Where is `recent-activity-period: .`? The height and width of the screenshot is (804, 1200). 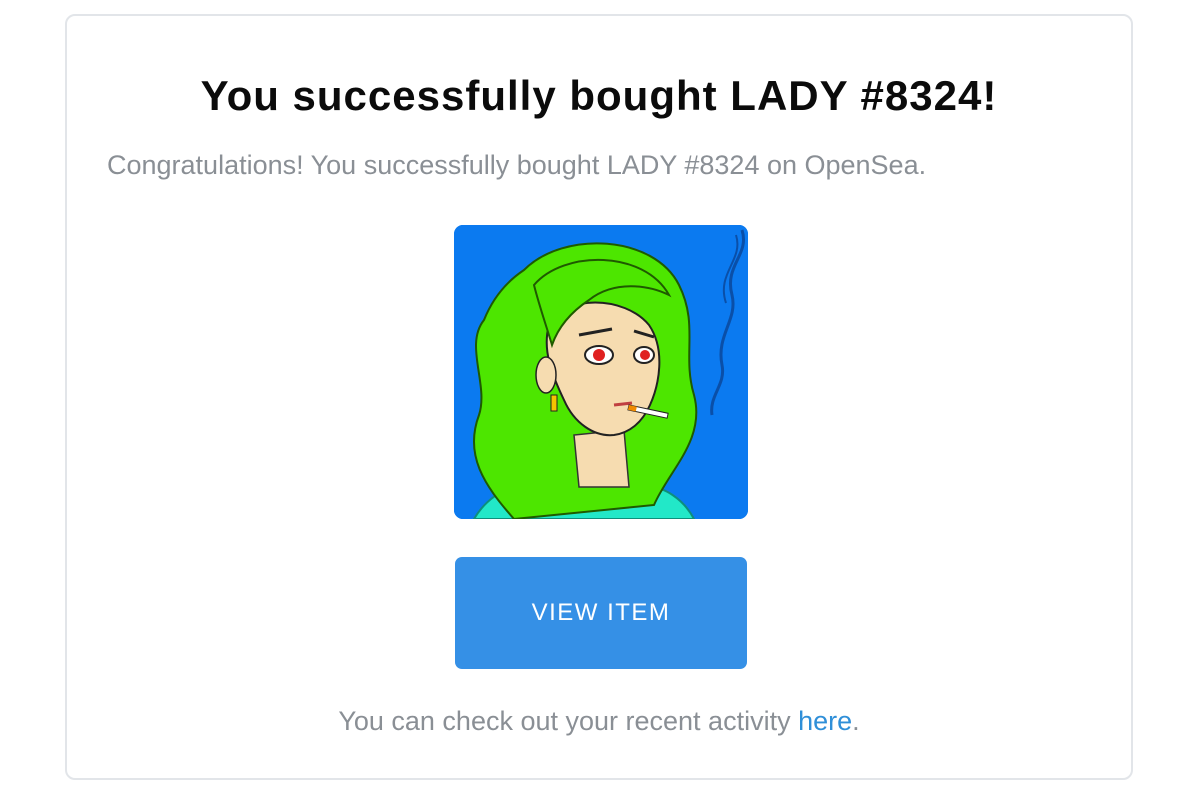 recent-activity-period: . is located at coordinates (856, 721).